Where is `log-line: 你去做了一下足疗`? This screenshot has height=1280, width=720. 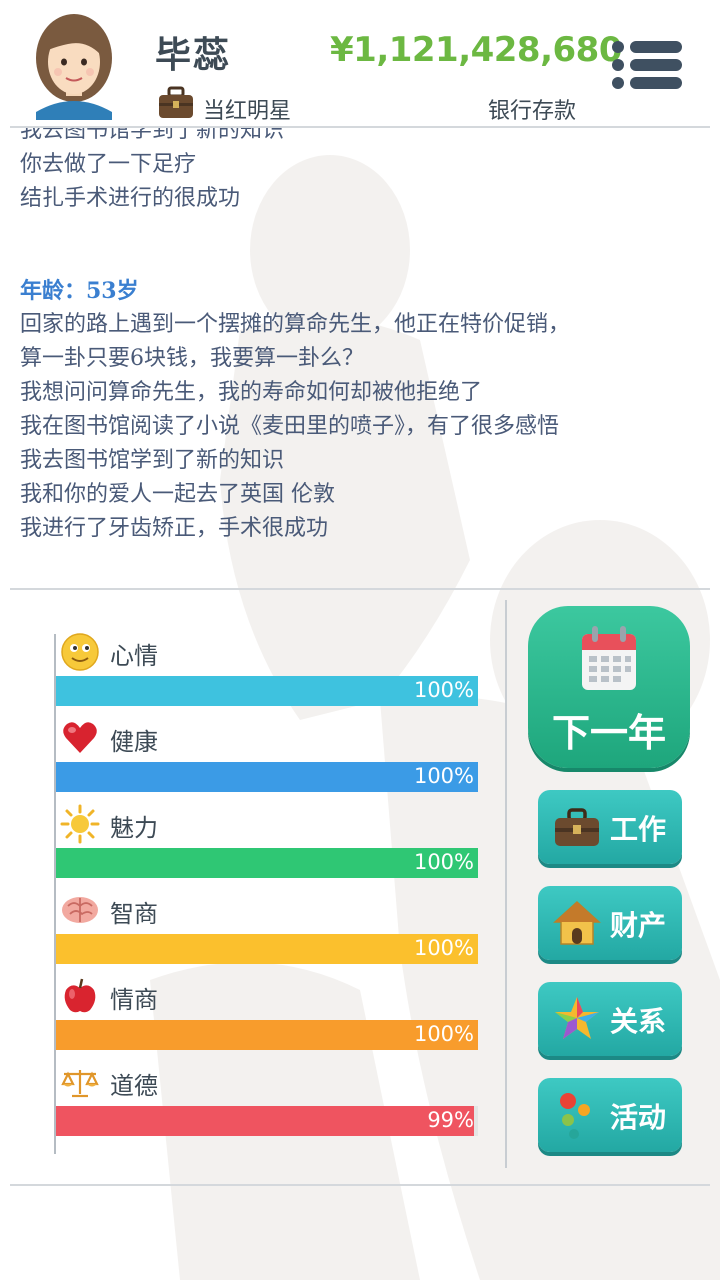 log-line: 你去做了一下足疗 is located at coordinates (108, 164).